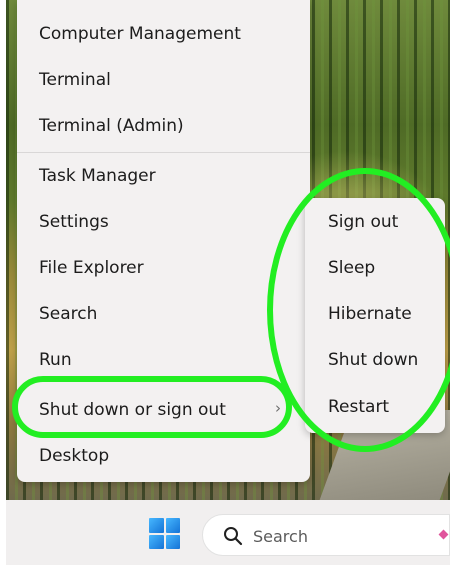 This screenshot has height=565, width=450. What do you see at coordinates (278, 408) in the screenshot?
I see `chevron-right-icon: ›` at bounding box center [278, 408].